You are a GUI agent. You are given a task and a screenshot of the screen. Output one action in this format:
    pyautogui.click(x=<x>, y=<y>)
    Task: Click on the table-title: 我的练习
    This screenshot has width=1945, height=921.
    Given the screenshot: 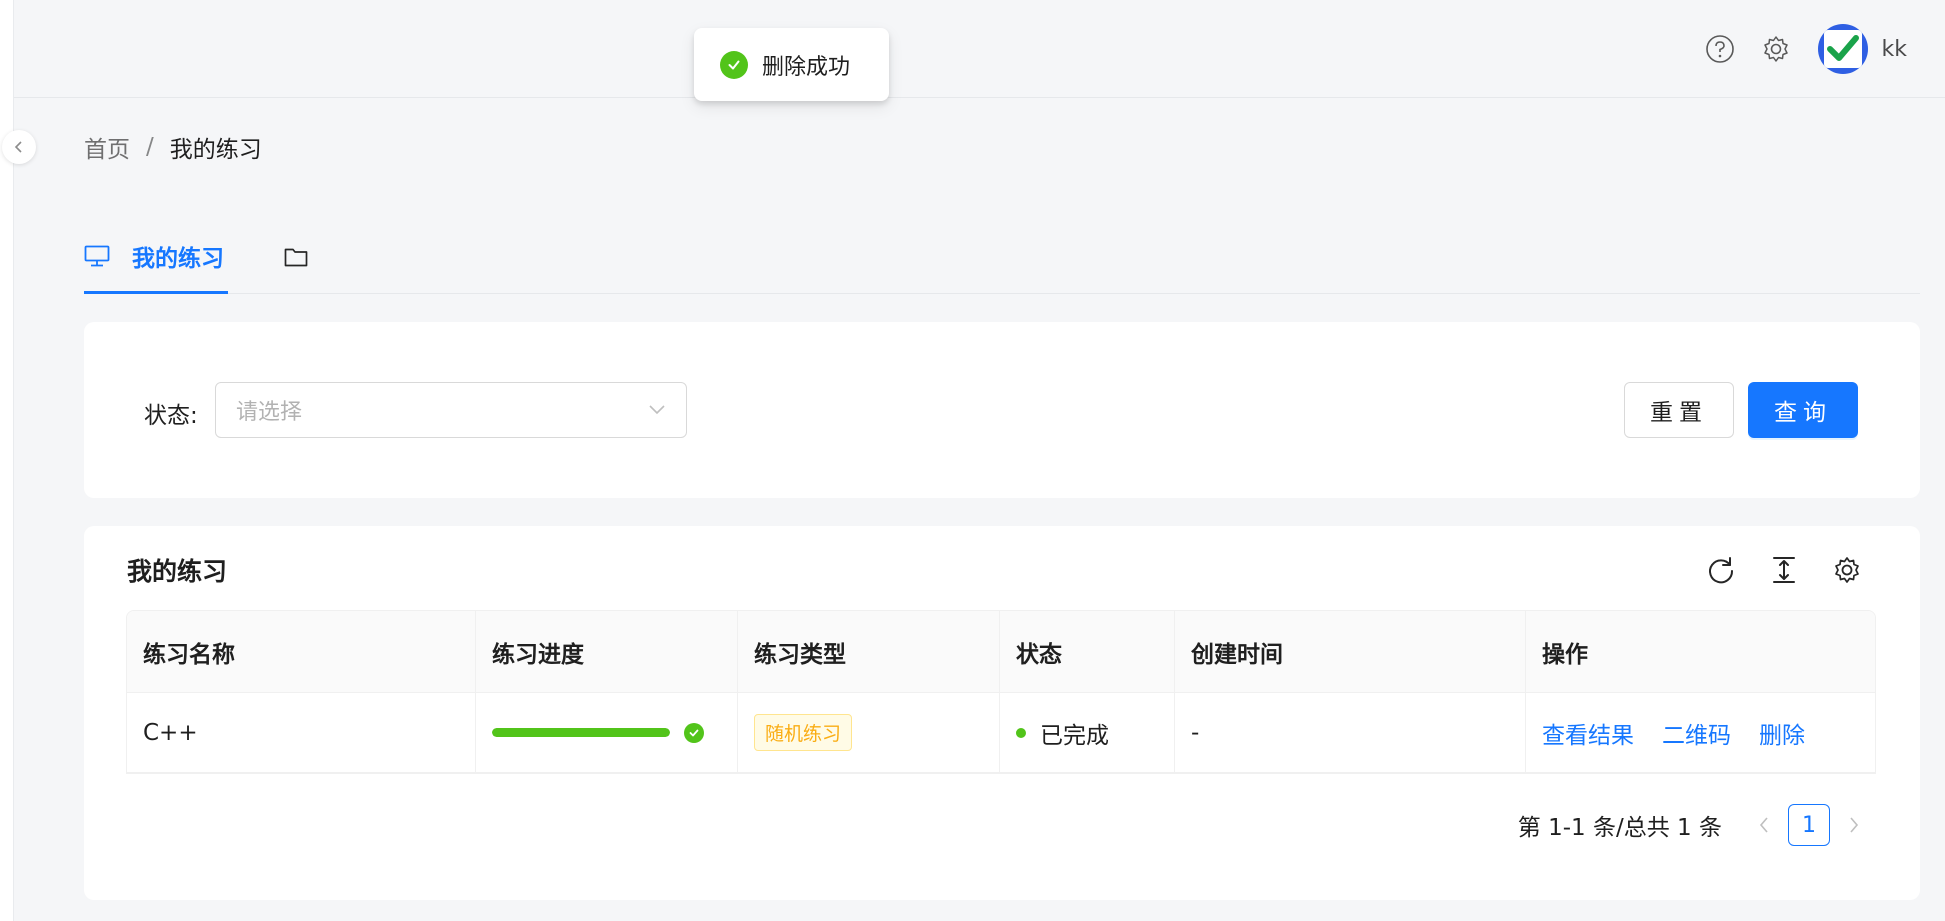 What is the action you would take?
    pyautogui.click(x=177, y=571)
    